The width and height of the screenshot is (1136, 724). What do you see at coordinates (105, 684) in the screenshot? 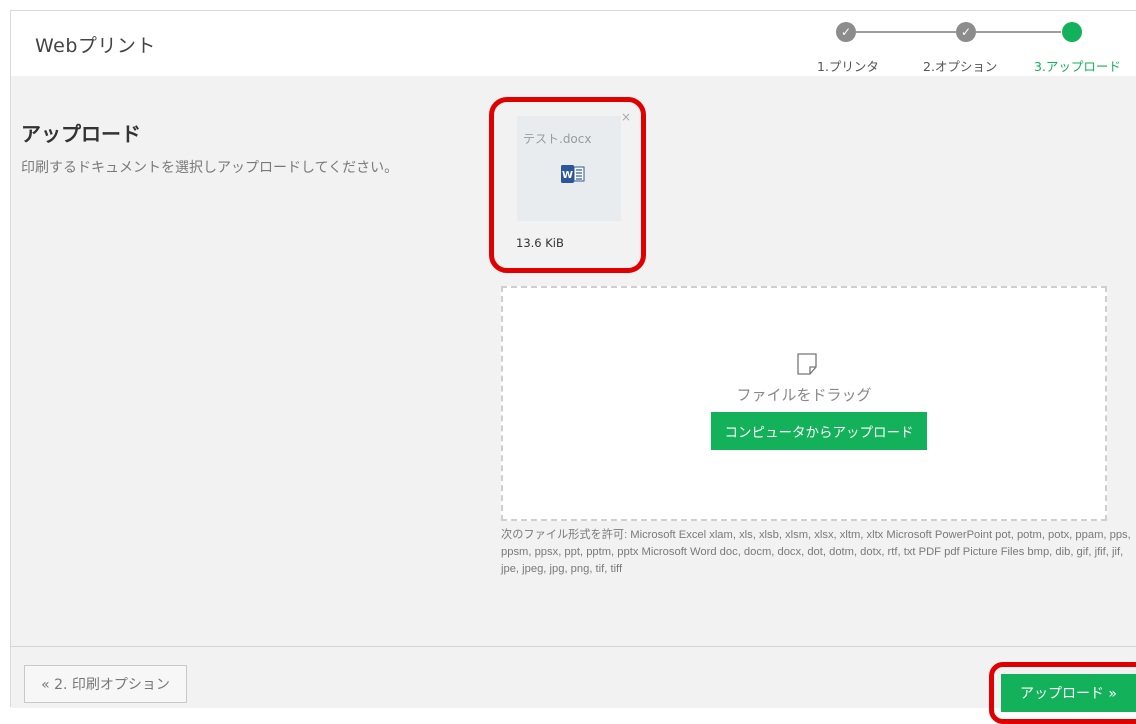
I see `back-to-options-button: « 2. 印刷オプション` at bounding box center [105, 684].